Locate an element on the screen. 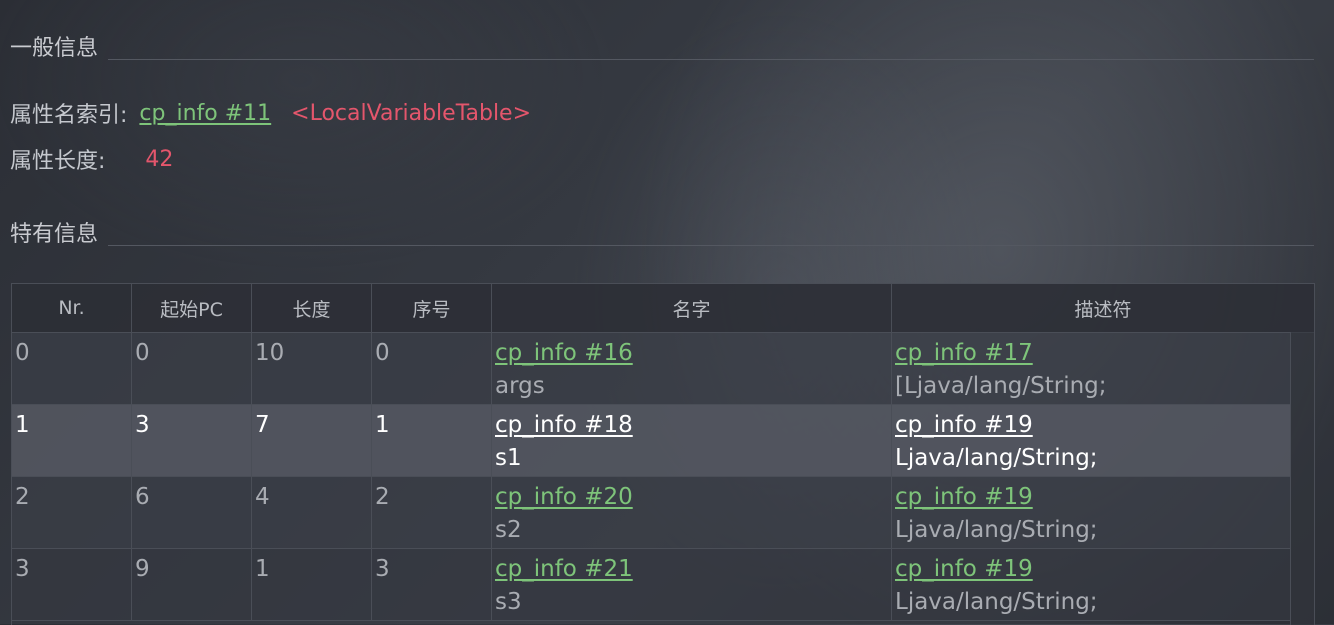 The image size is (1334, 625). name-link: cp_info #18 is located at coordinates (564, 425).